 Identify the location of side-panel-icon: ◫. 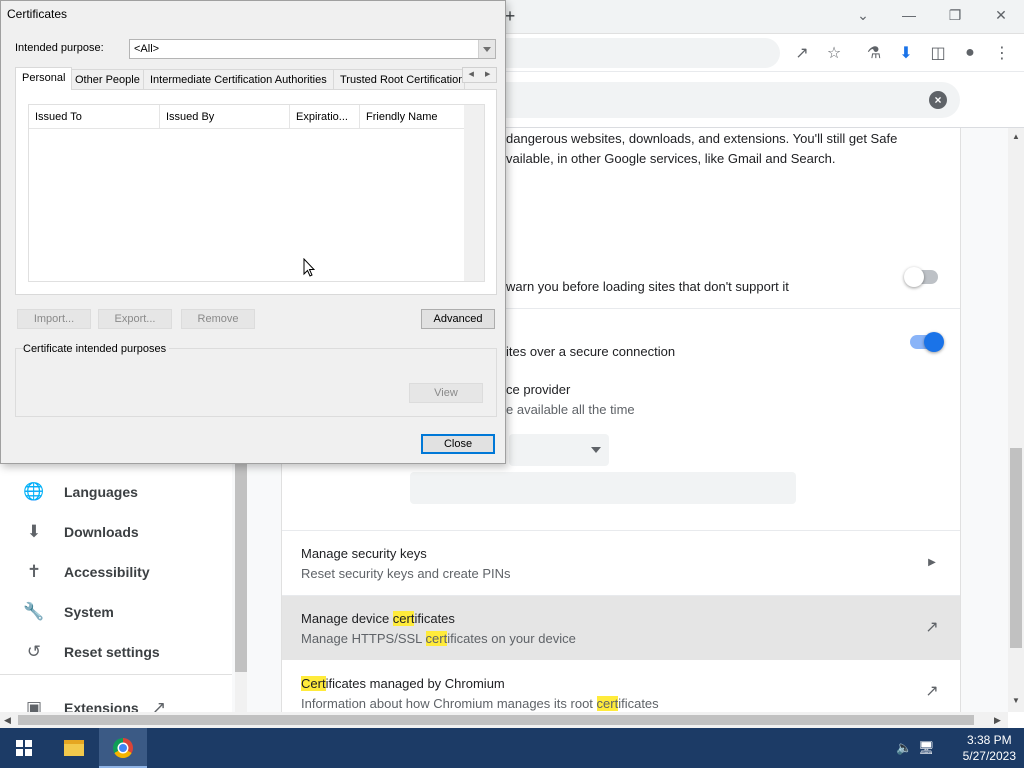
(938, 53).